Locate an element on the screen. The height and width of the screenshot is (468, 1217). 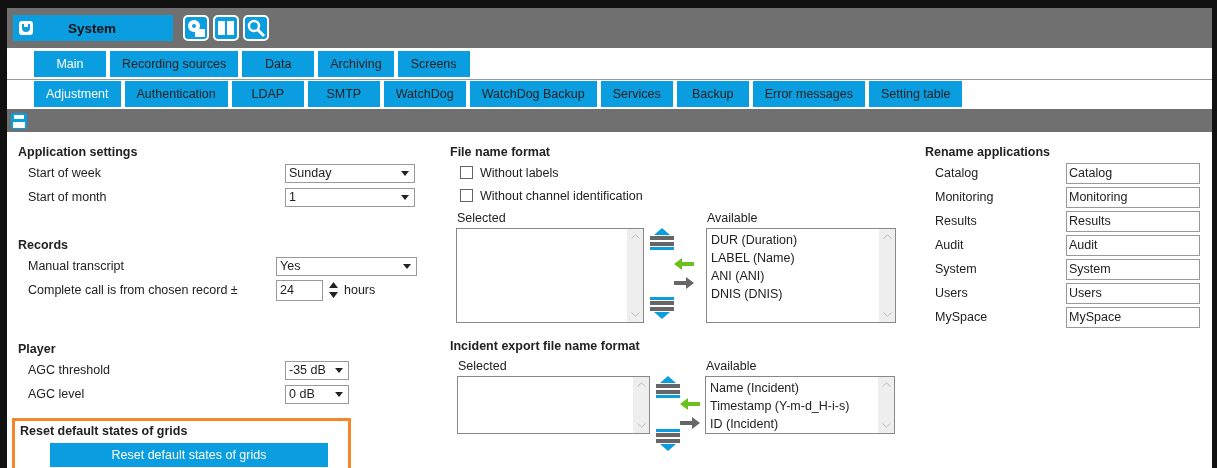
text-field: Results is located at coordinates (1133, 221).